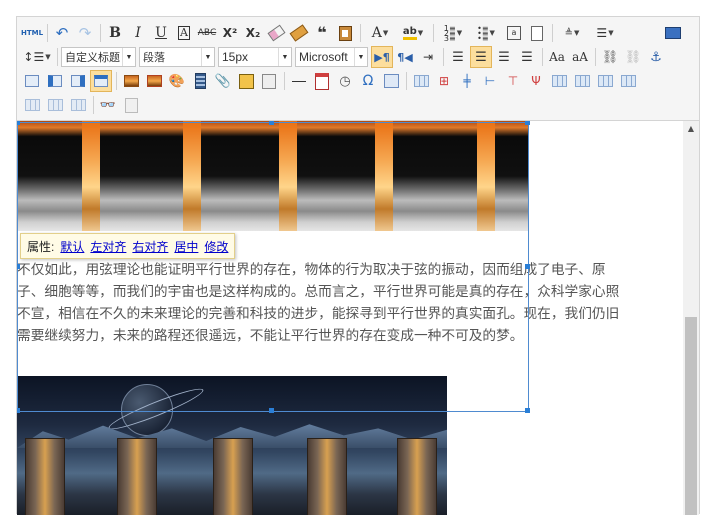 The image size is (723, 515). I want to click on template-button, so click(131, 105).